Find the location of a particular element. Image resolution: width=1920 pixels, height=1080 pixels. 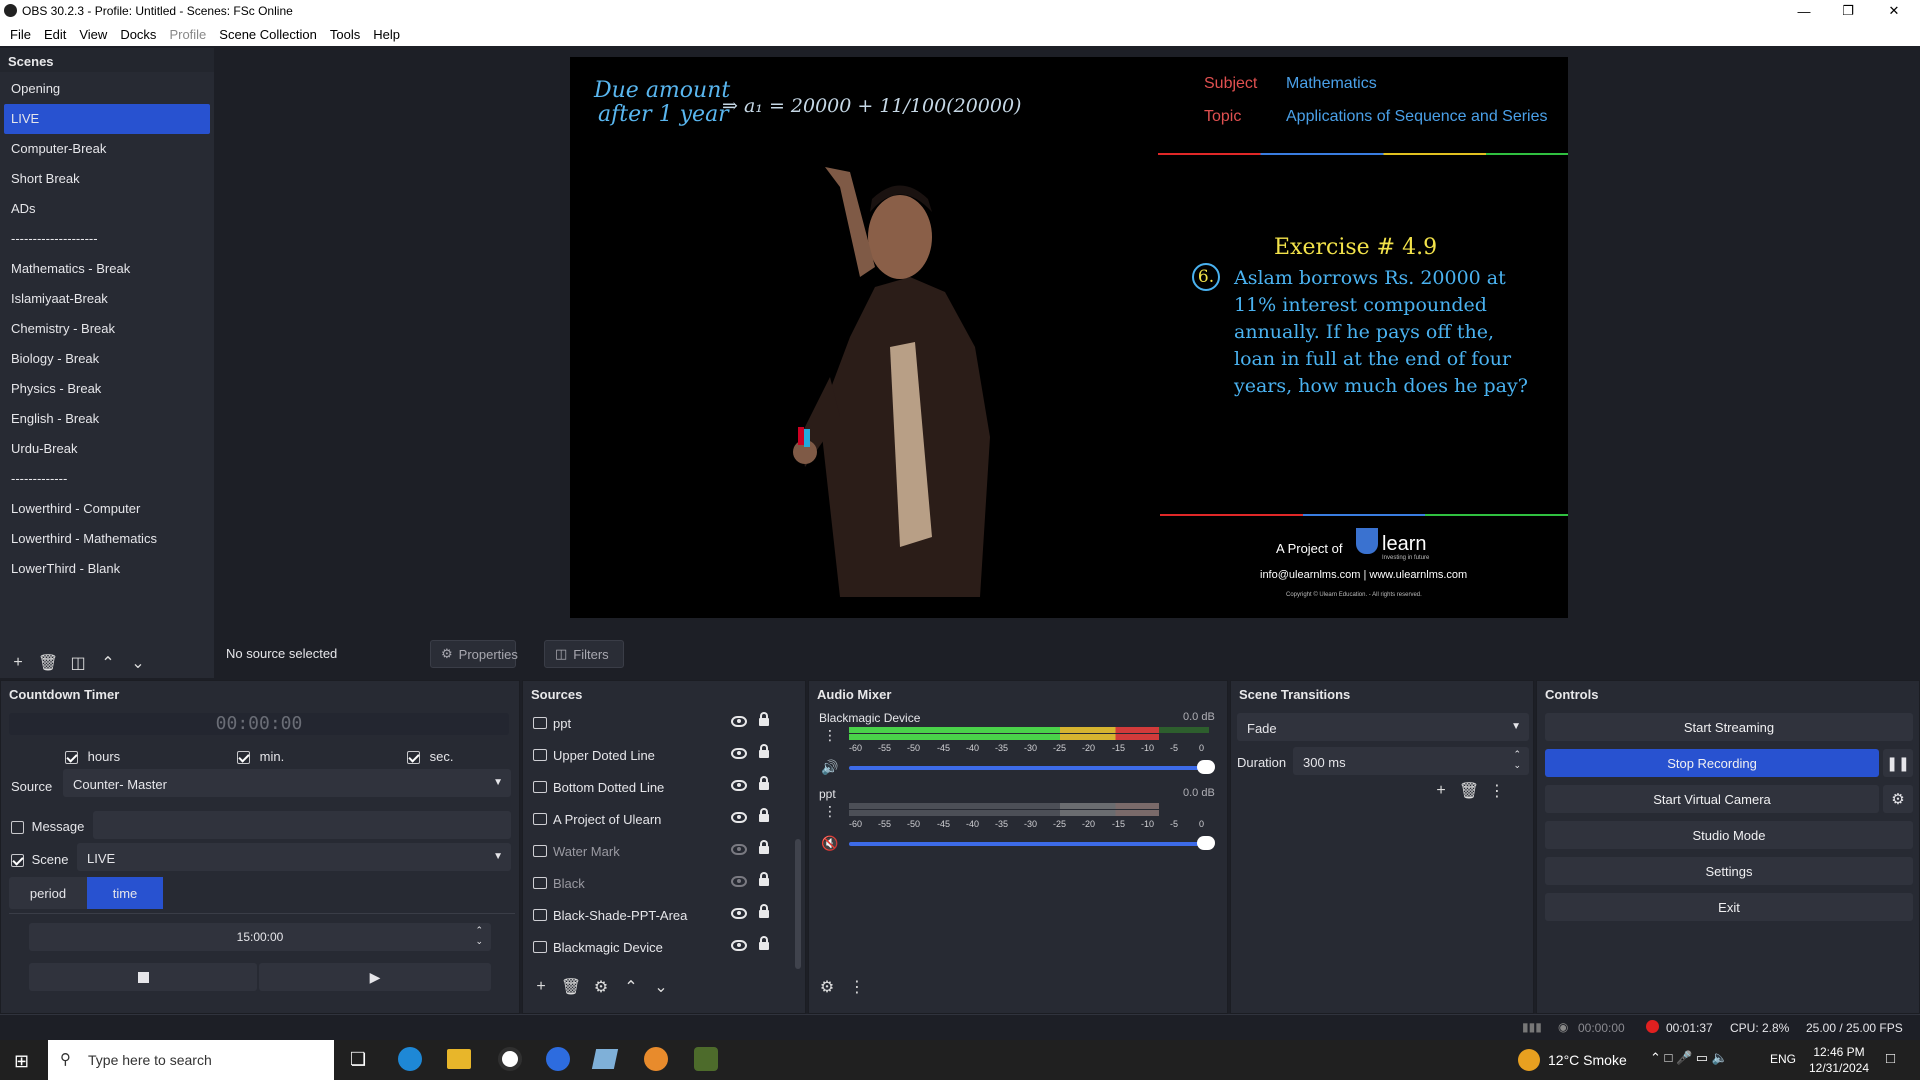

source-properties-icon: ⚙ is located at coordinates (601, 987).